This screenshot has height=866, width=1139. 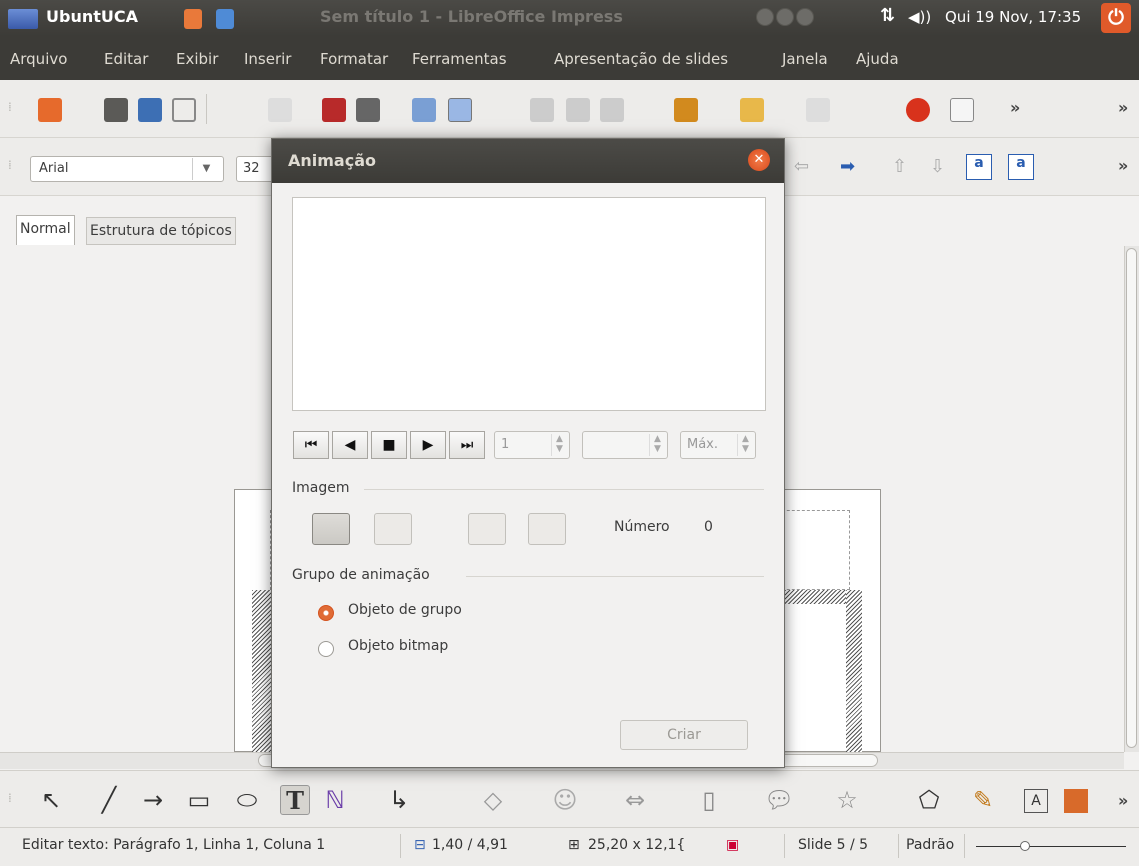 I want to click on apply-object-button, so click(x=331, y=529).